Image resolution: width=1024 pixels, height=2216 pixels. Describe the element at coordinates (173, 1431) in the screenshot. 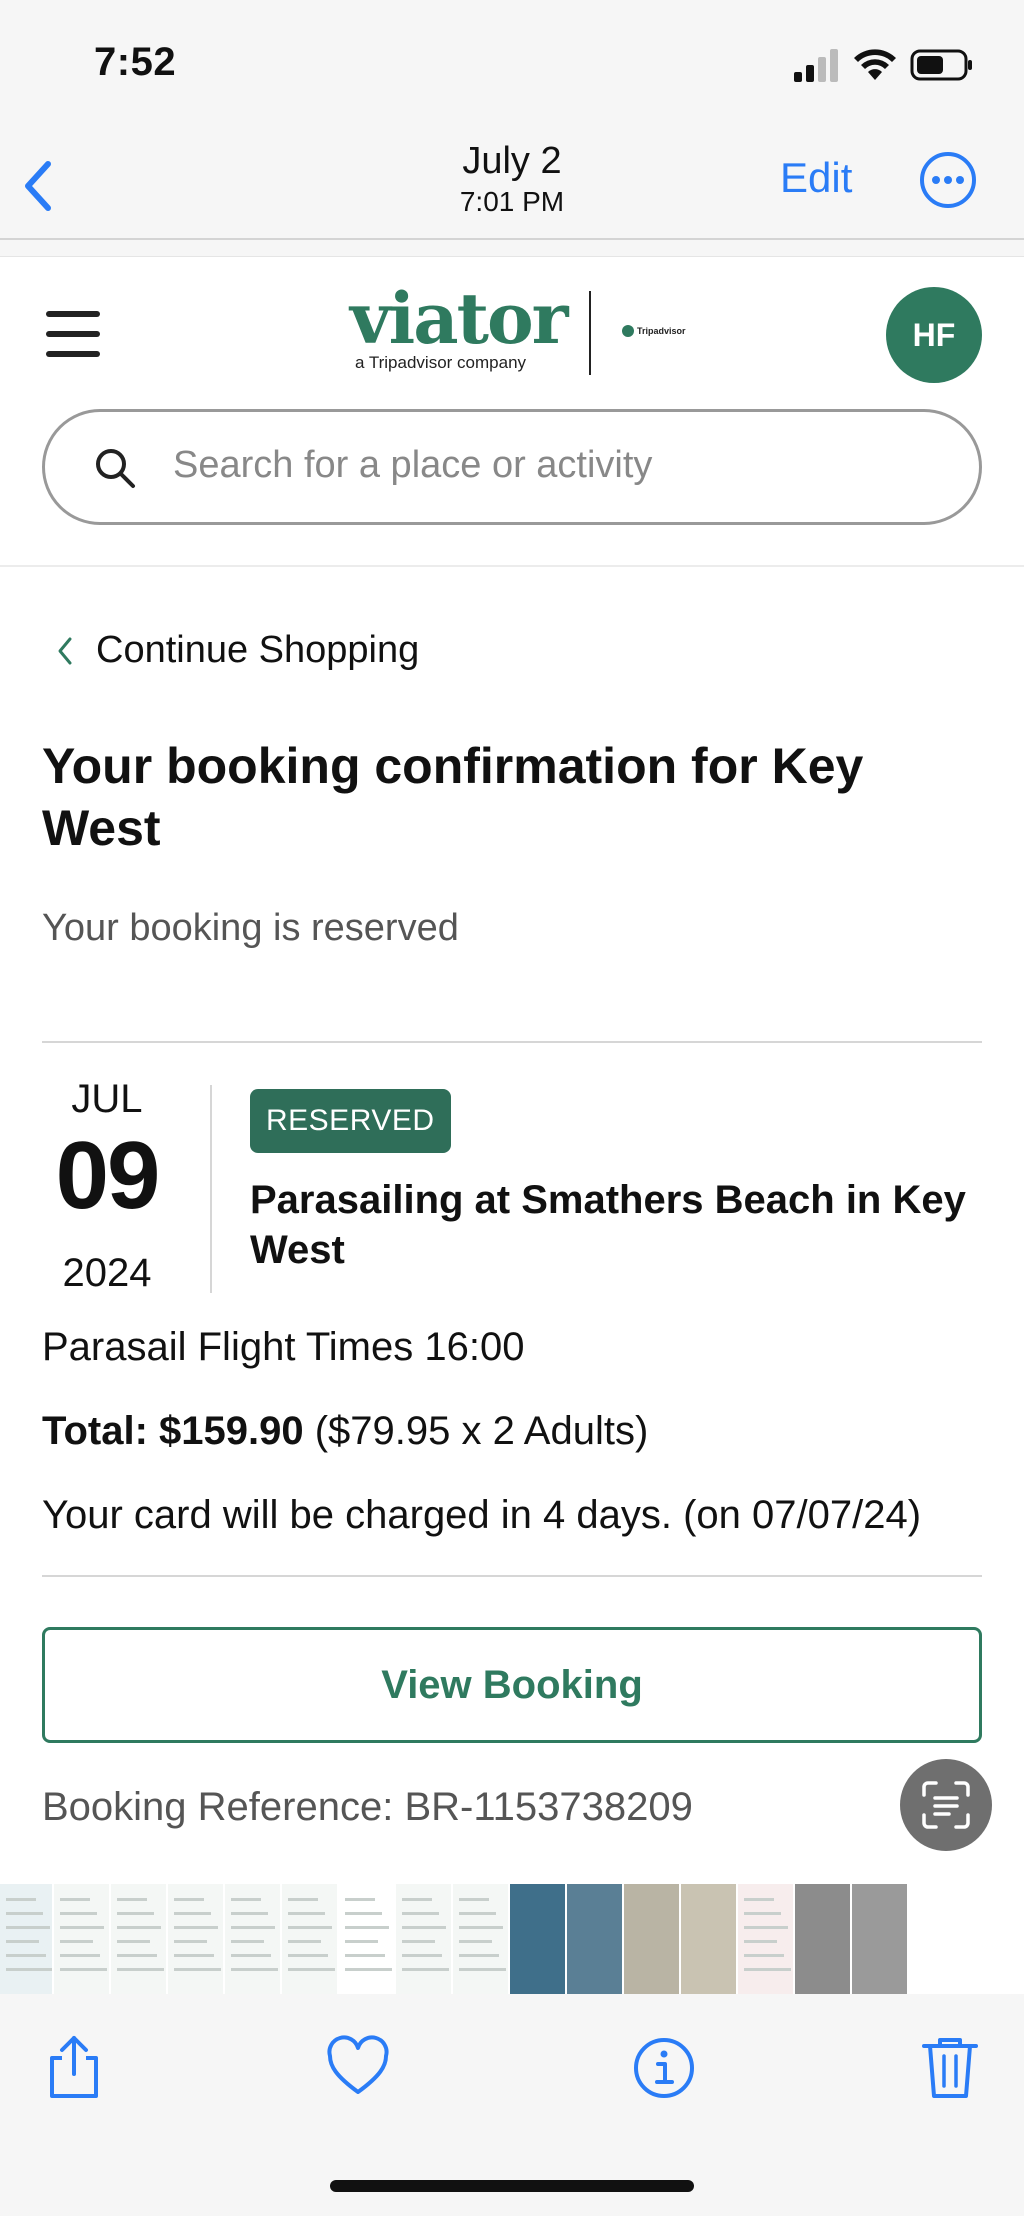

I see `total-amount: Total: $159.90` at that location.